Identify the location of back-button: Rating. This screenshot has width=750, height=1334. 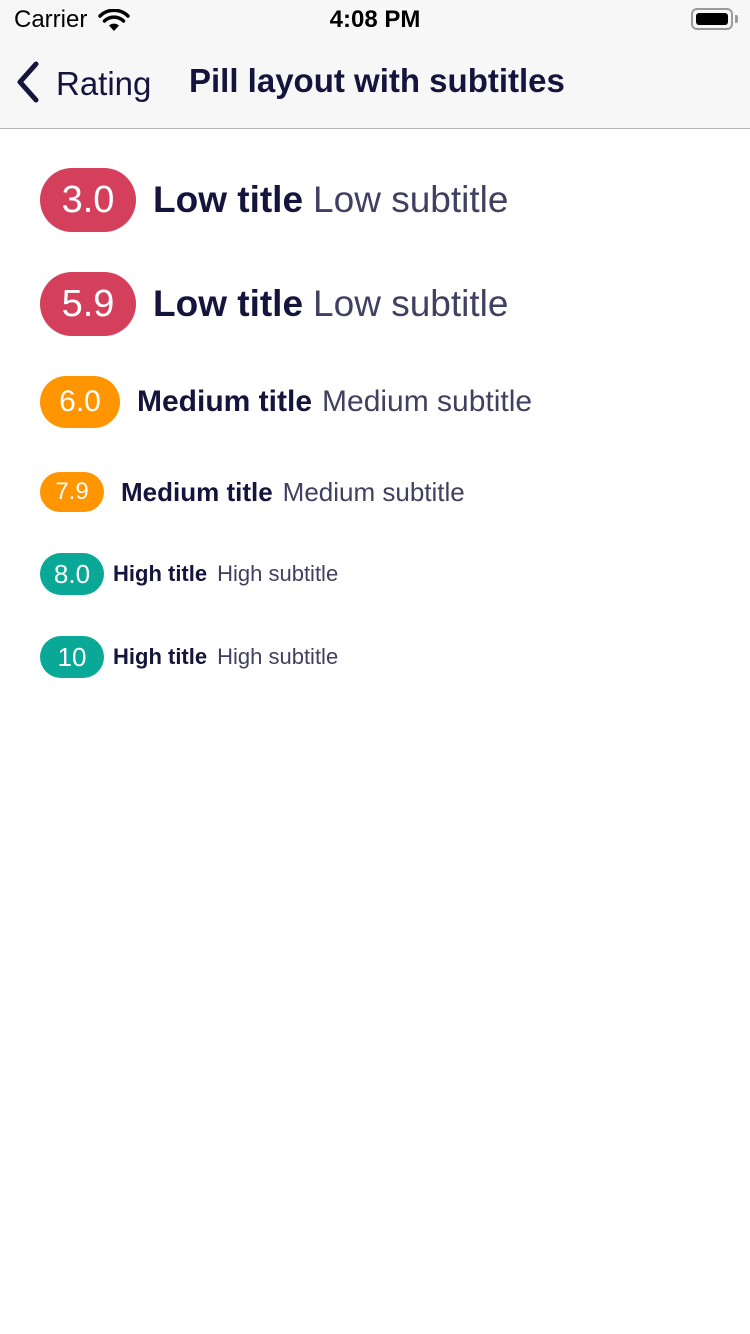
(82, 84).